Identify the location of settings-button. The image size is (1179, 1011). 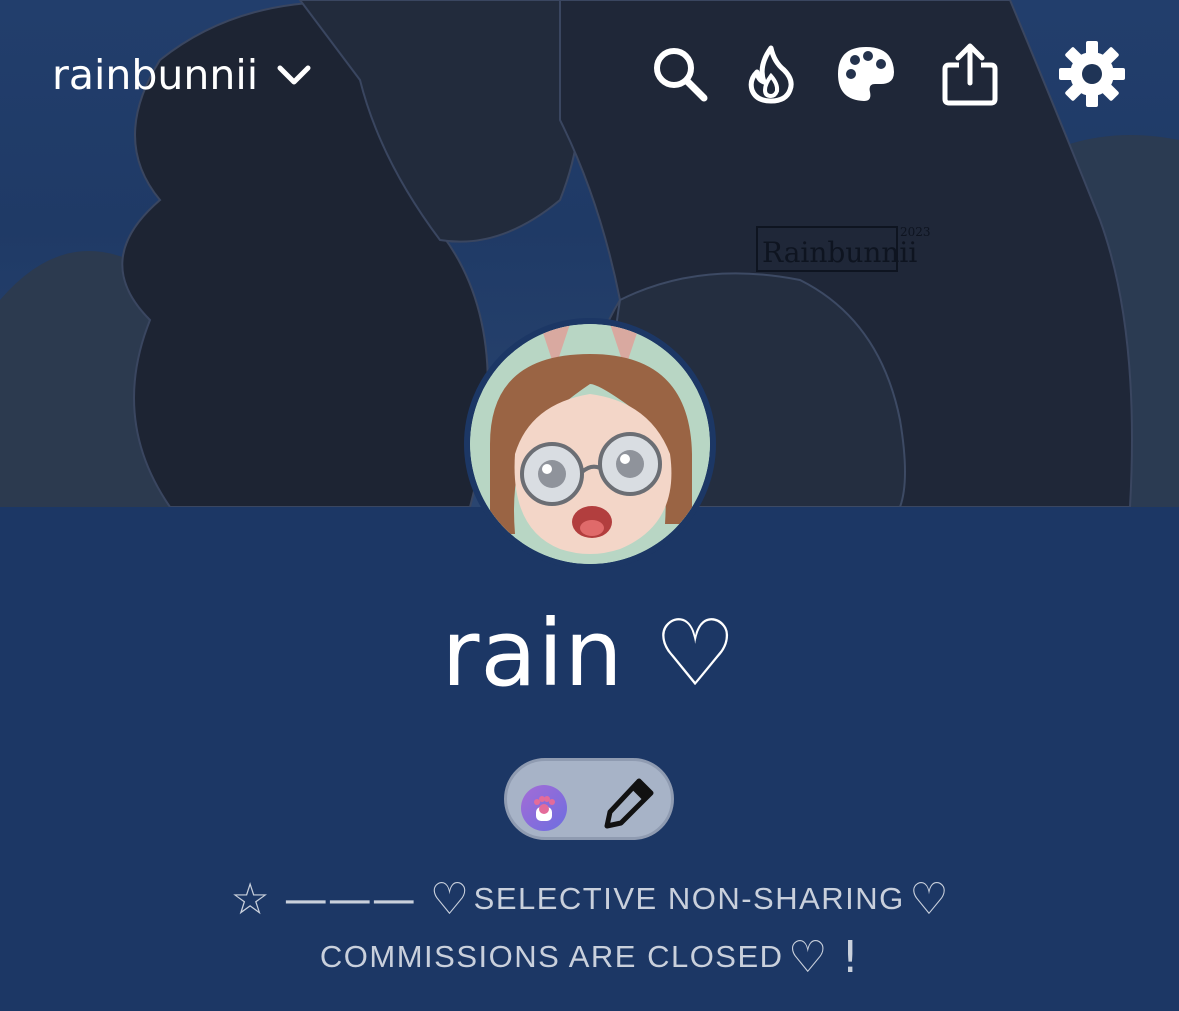
(1092, 74).